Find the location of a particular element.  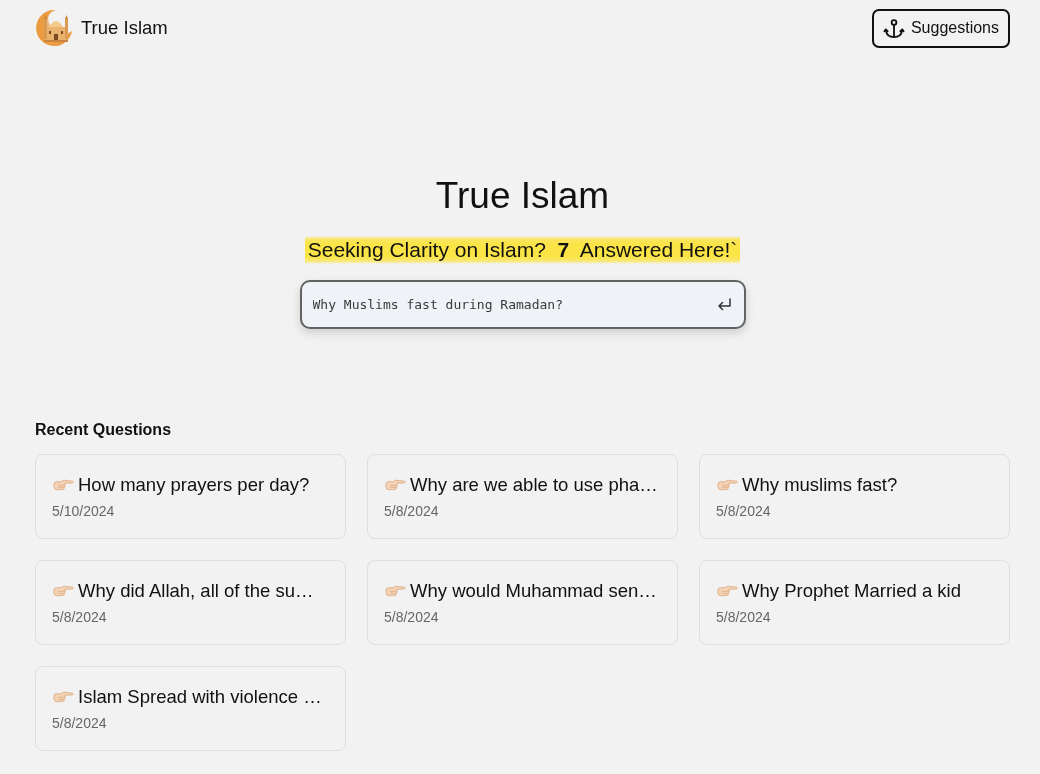

question-card: Why muslims fast? 5/8/2024 is located at coordinates (854, 496).